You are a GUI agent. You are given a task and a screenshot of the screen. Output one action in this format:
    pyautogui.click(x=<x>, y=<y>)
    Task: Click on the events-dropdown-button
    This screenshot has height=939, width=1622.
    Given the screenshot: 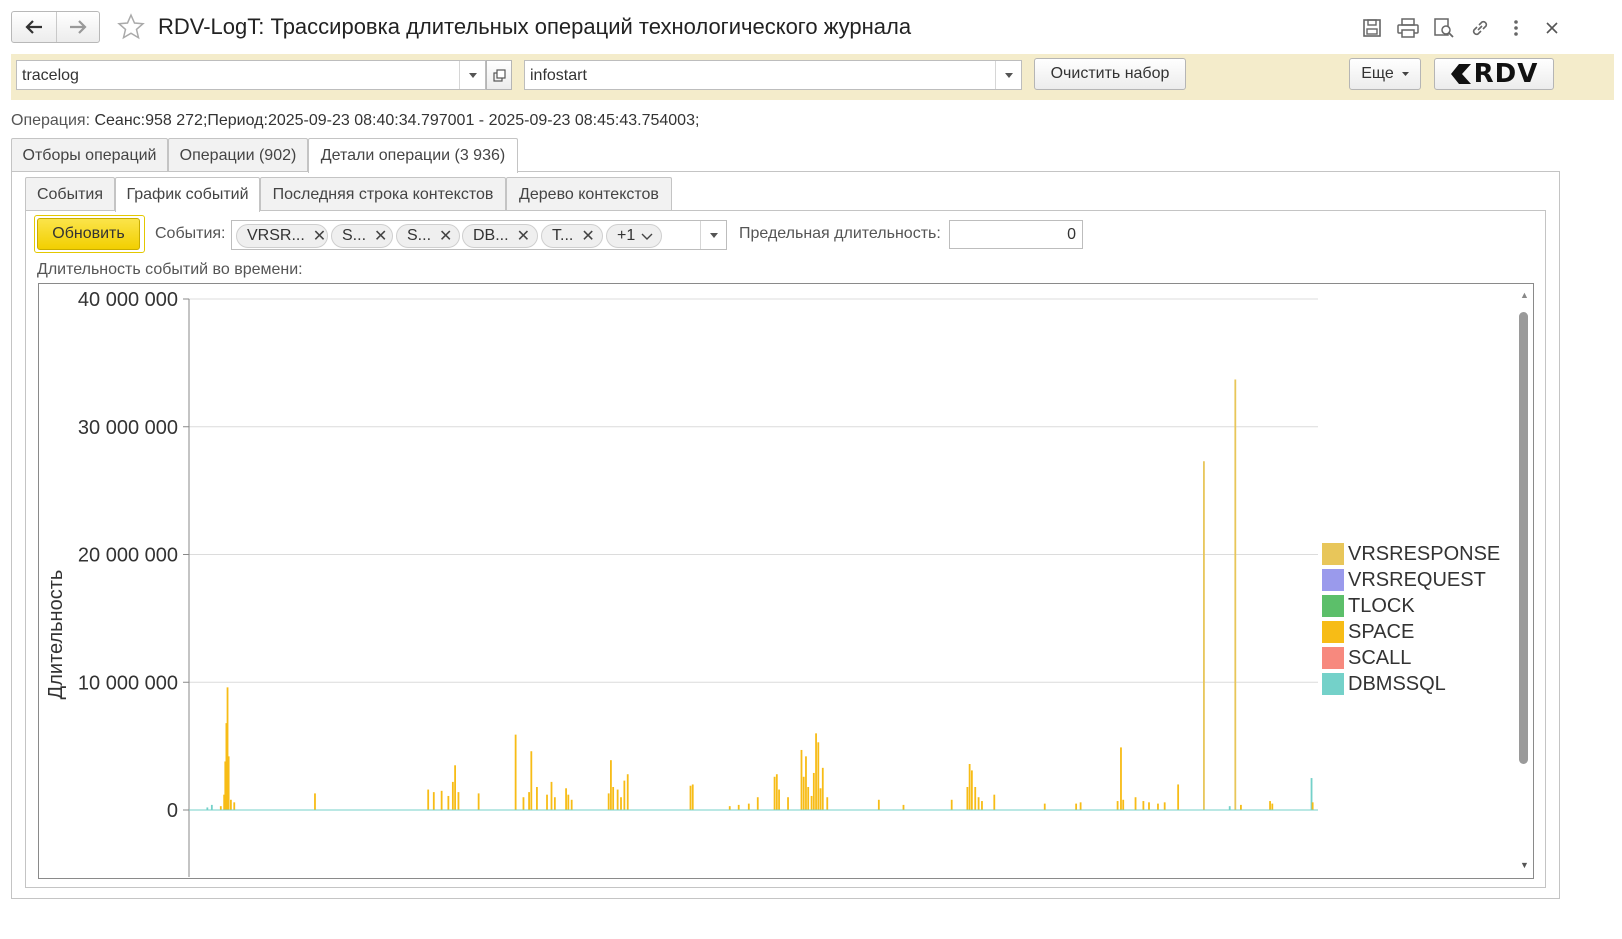 What is the action you would take?
    pyautogui.click(x=713, y=235)
    